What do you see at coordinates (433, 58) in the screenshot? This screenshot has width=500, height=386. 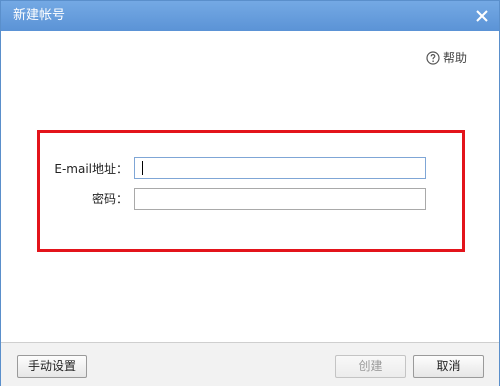 I see `question-circle-icon` at bounding box center [433, 58].